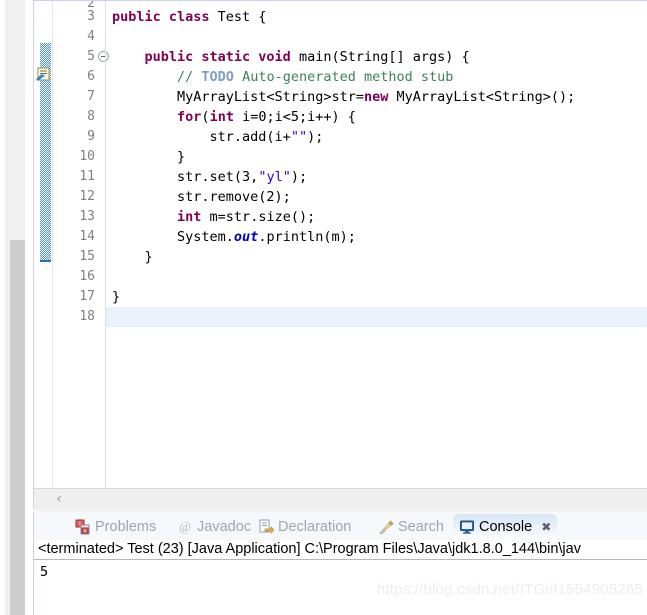 The width and height of the screenshot is (647, 615). I want to click on code-token-pln: (, so click(205, 117).